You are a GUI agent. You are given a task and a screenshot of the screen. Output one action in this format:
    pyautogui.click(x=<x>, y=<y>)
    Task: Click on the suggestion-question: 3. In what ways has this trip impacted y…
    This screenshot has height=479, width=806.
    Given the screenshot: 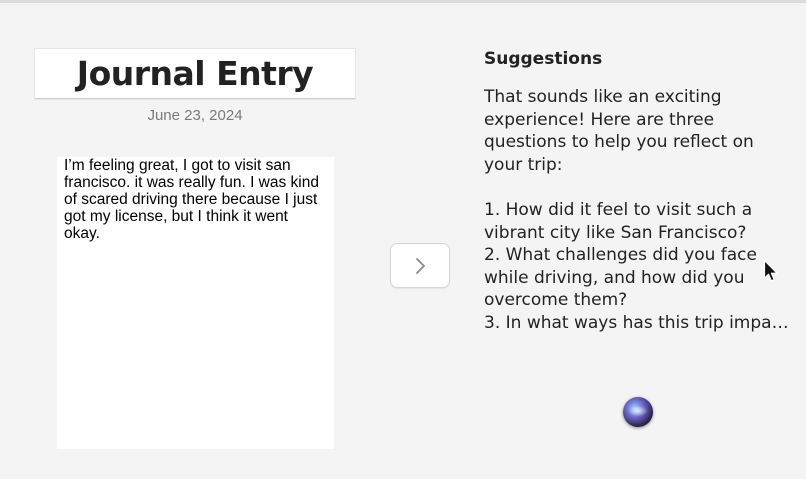 What is the action you would take?
    pyautogui.click(x=637, y=322)
    